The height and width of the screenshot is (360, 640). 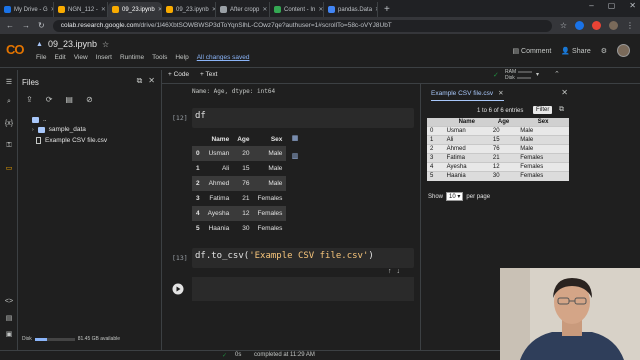 I want to click on table-cell: 21, so click(x=503, y=158).